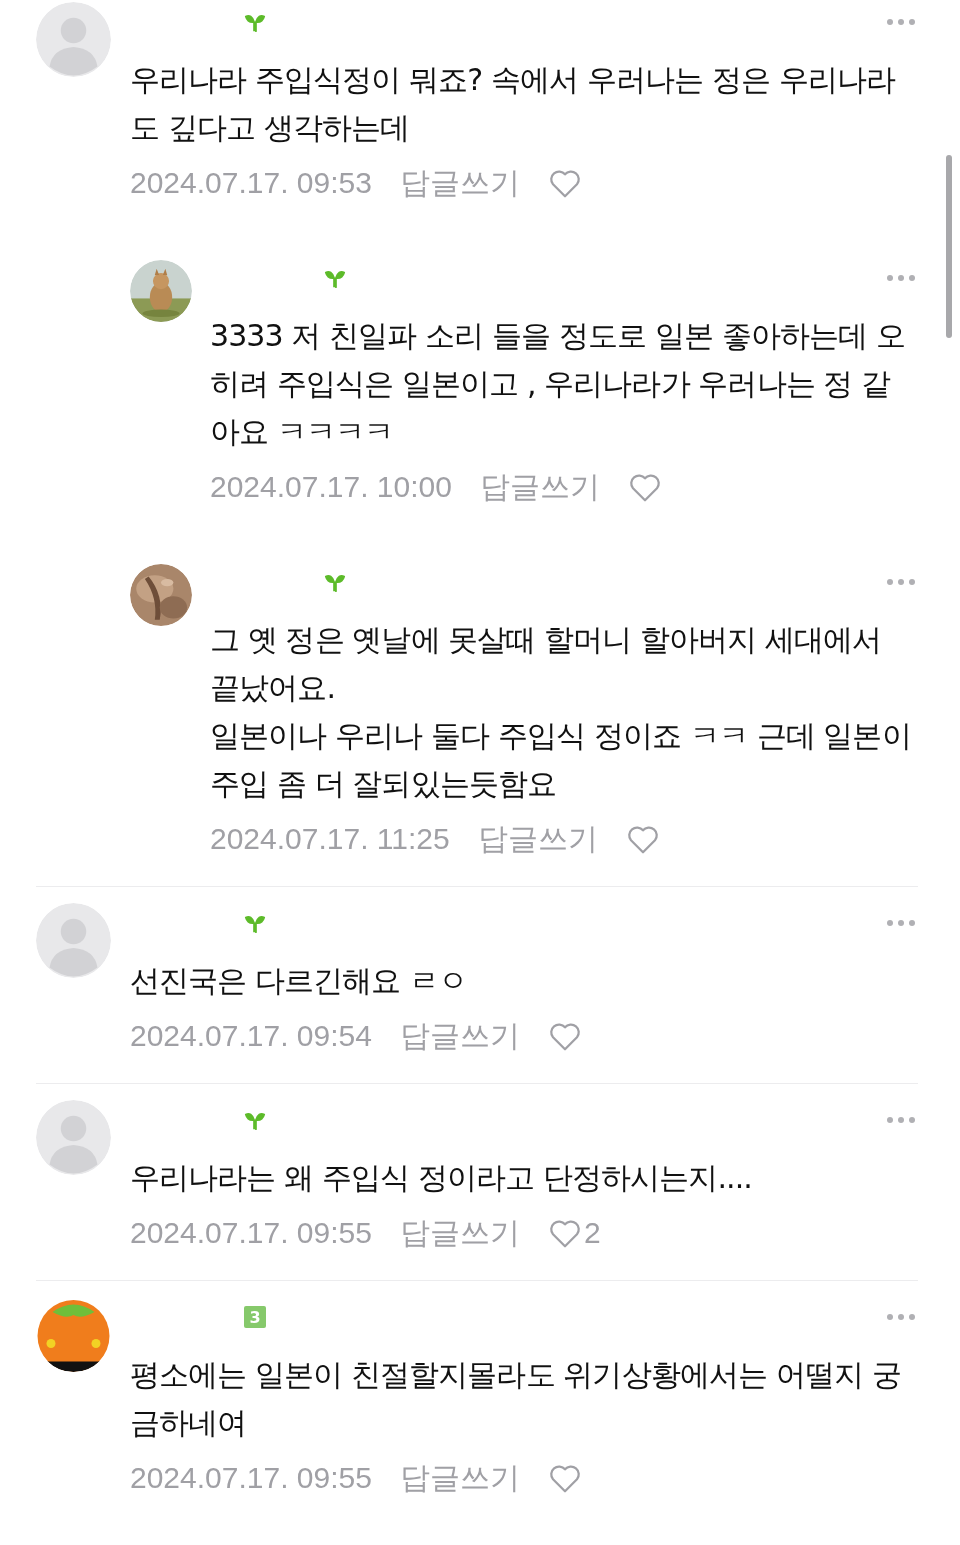 This screenshot has height=1545, width=960. What do you see at coordinates (330, 839) in the screenshot?
I see `comment-date: 2024.07.17. 11:25` at bounding box center [330, 839].